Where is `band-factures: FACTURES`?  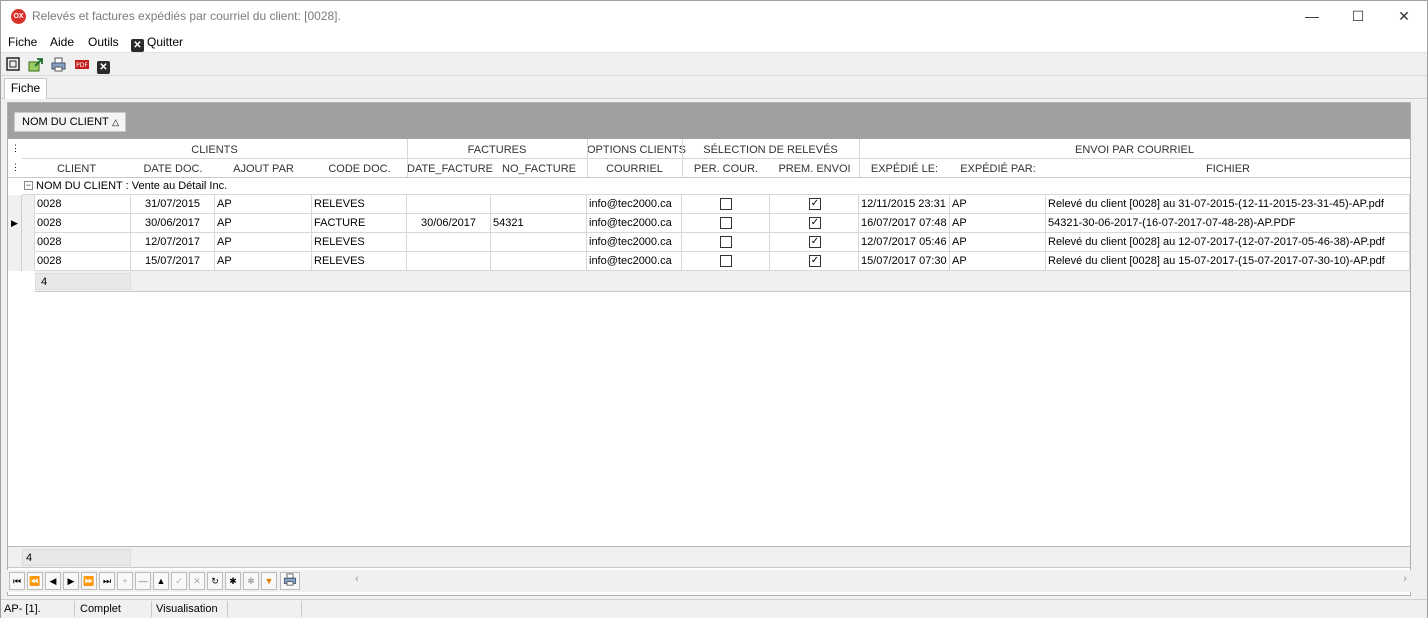
band-factures: FACTURES is located at coordinates (497, 150).